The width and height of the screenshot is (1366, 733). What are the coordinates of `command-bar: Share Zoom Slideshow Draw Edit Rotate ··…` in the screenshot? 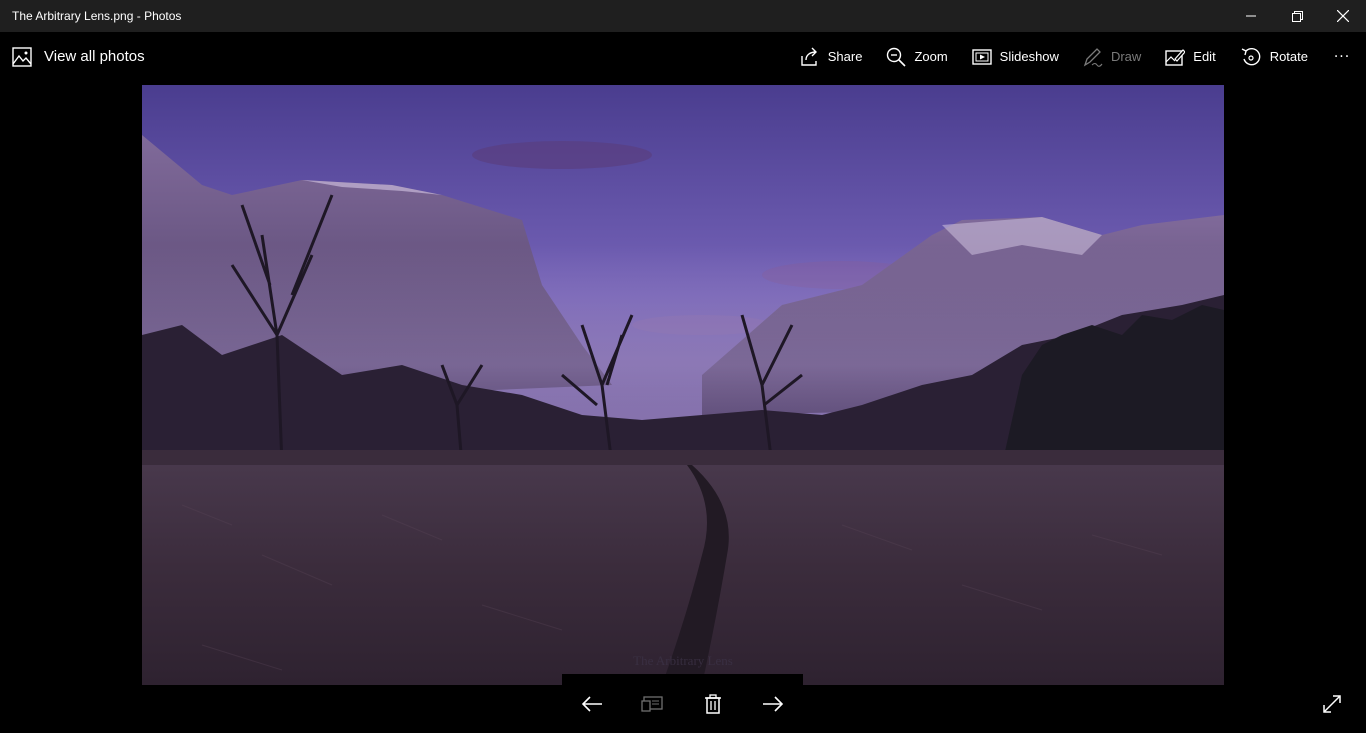 It's located at (1083, 56).